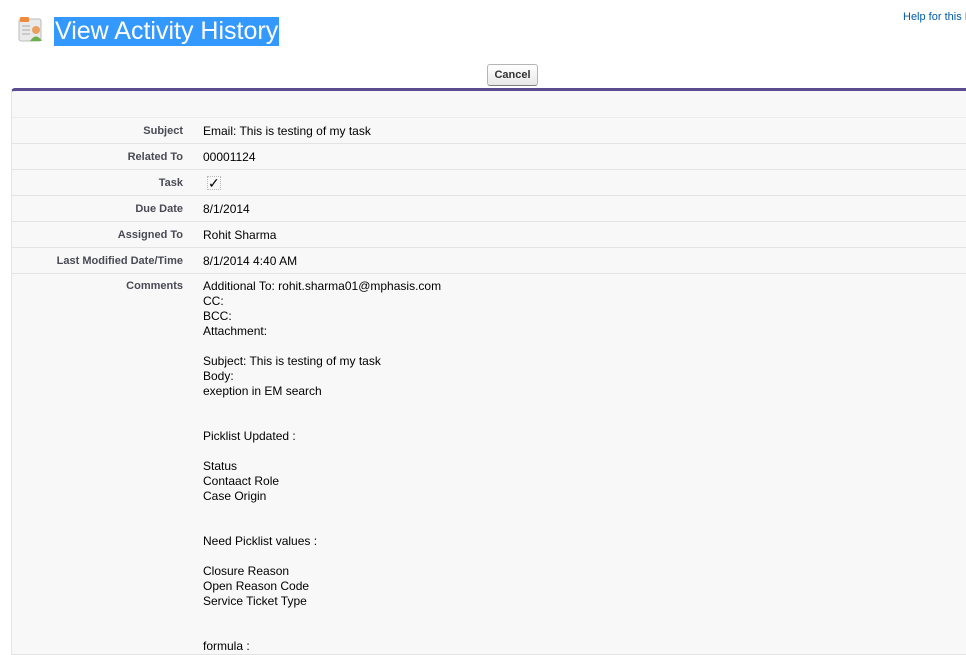  Describe the element at coordinates (32, 30) in the screenshot. I see `activity-history-icon` at that location.